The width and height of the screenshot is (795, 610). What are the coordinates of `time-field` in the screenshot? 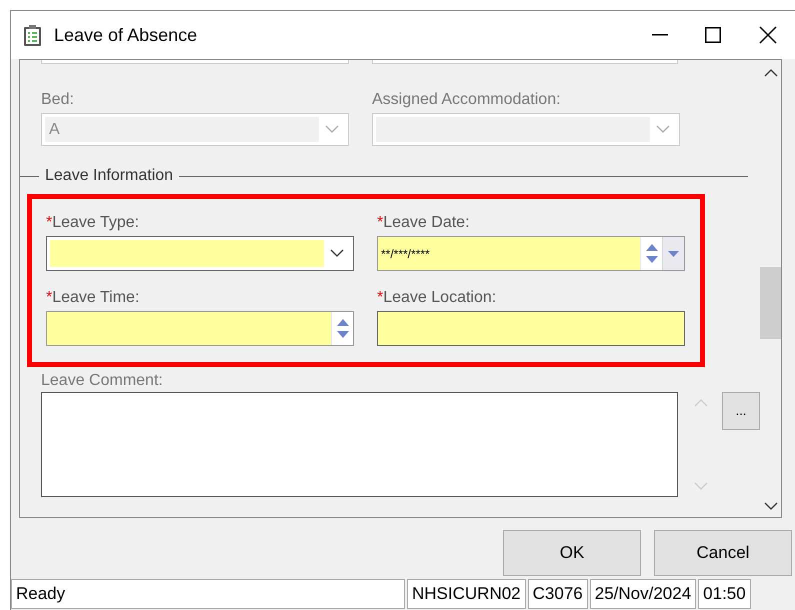 It's located at (200, 328).